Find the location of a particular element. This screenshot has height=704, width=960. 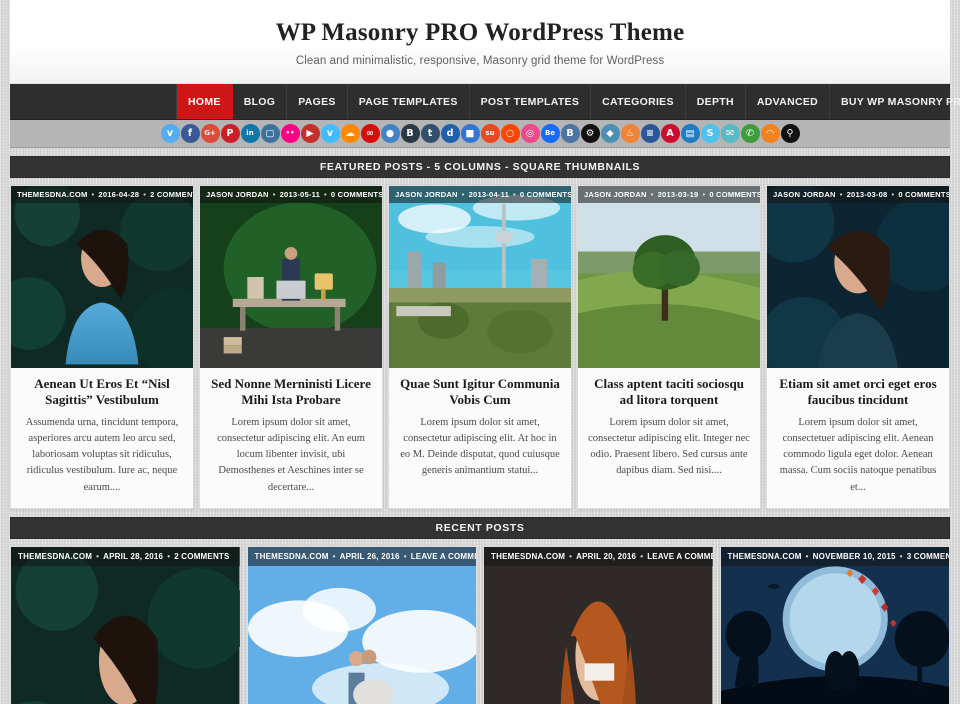

blogger-icon: ≡ is located at coordinates (650, 133).